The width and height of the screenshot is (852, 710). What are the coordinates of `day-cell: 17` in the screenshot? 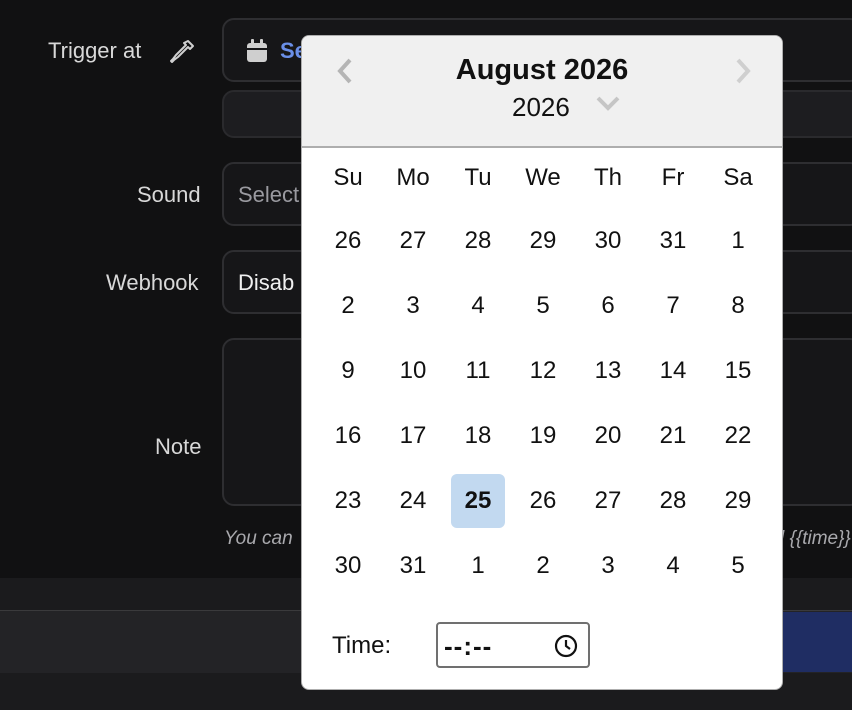 It's located at (413, 436).